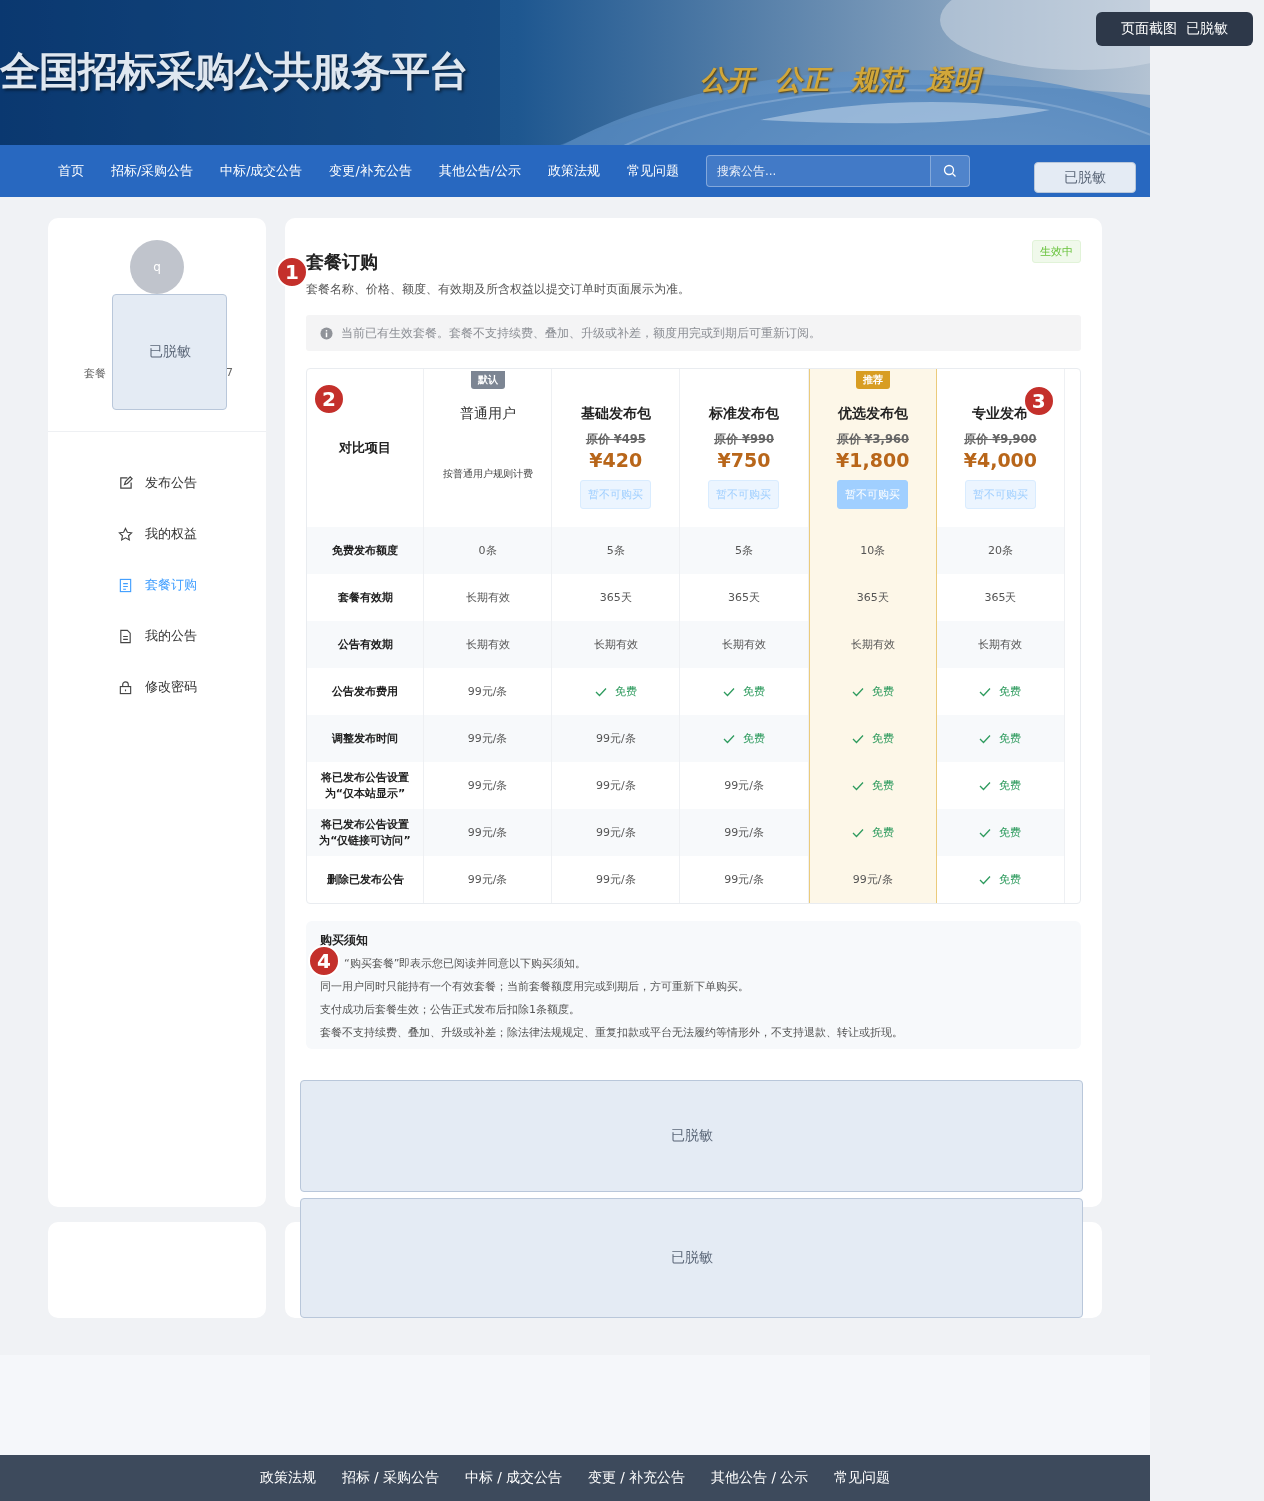 Image resolution: width=1264 pixels, height=1501 pixels. What do you see at coordinates (534, 986) in the screenshot?
I see `notice-line: 同一用户同时只能持有一个有效套餐；当前套餐额度用完或到期后，方可重新下单购买。` at bounding box center [534, 986].